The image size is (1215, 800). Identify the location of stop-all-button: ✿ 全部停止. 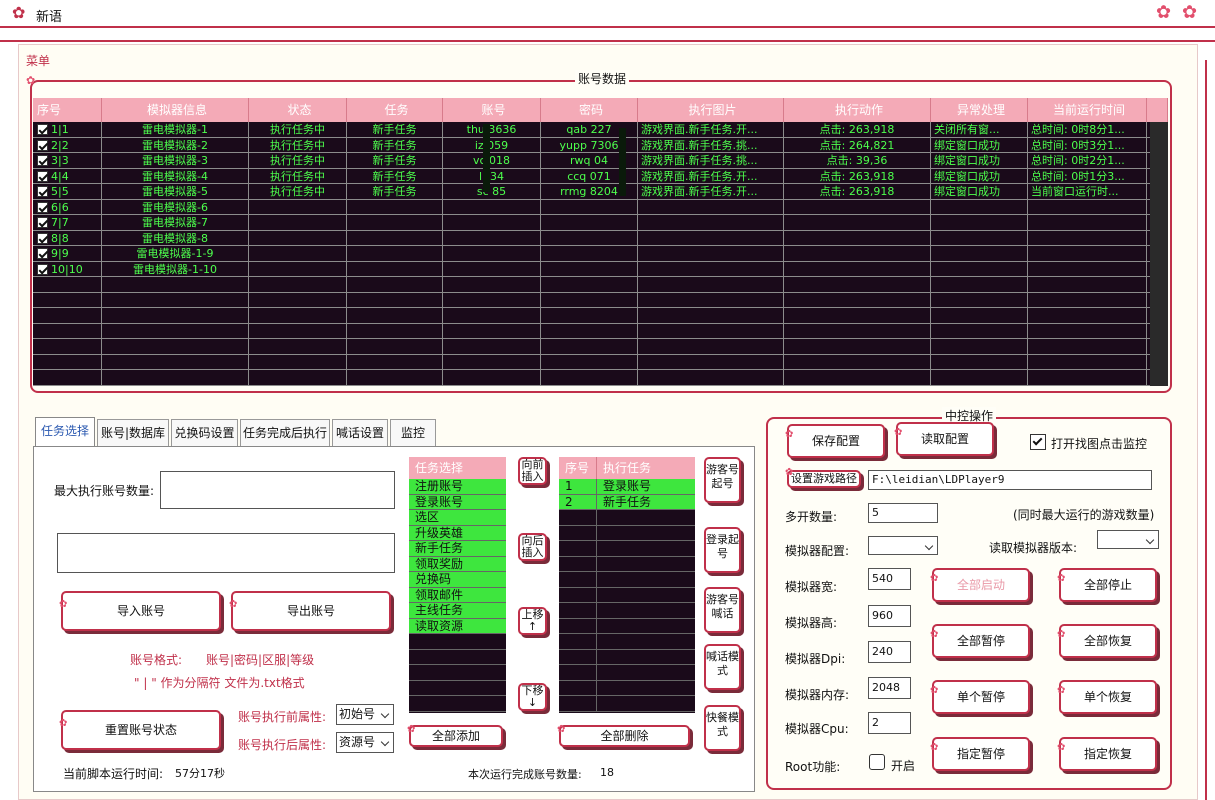
(1107, 585).